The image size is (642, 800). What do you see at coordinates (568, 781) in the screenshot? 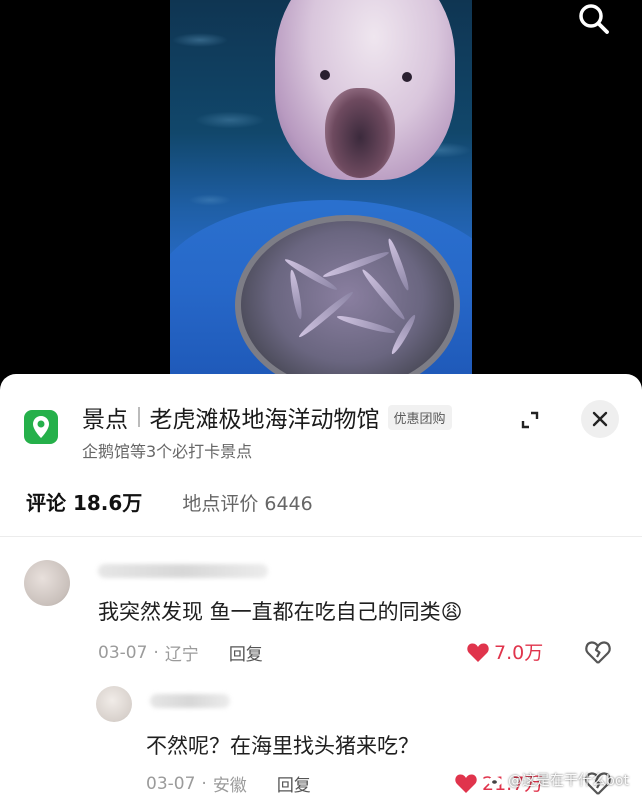
I see `watermark-text: @这是在干什么bot` at bounding box center [568, 781].